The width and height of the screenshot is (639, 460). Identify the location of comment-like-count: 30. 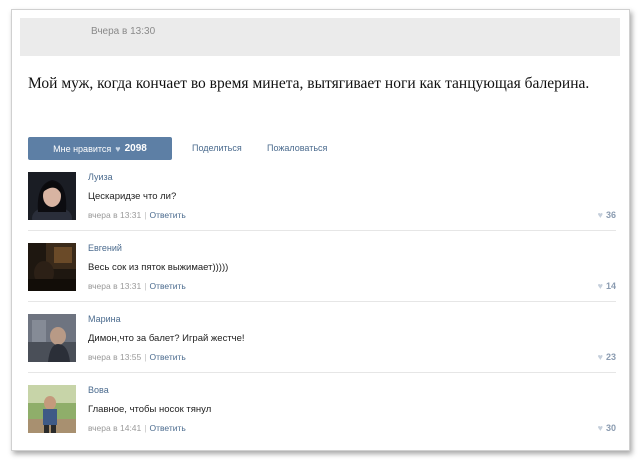
(610, 428).